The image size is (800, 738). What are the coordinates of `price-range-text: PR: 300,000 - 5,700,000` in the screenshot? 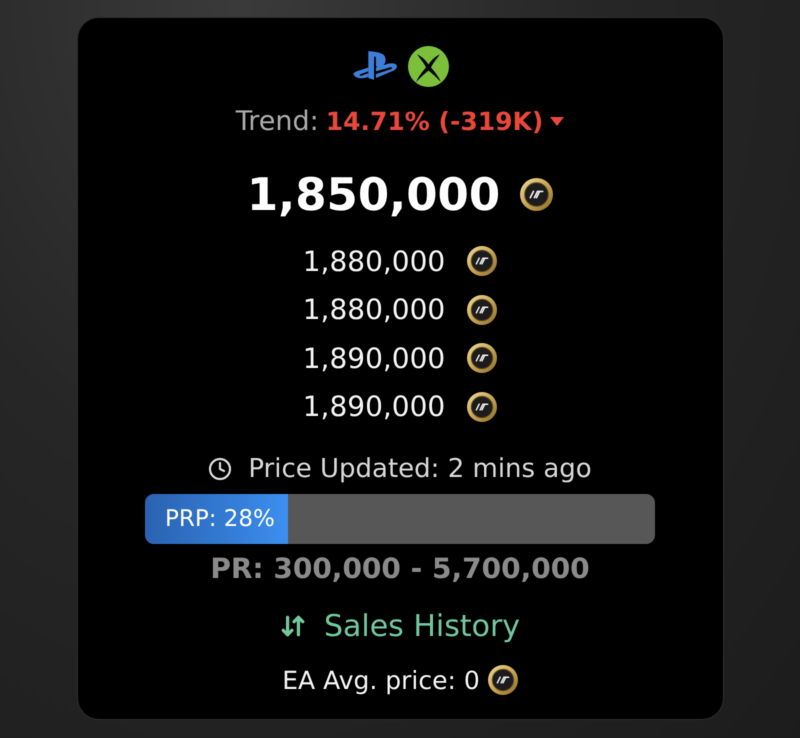 It's located at (400, 569).